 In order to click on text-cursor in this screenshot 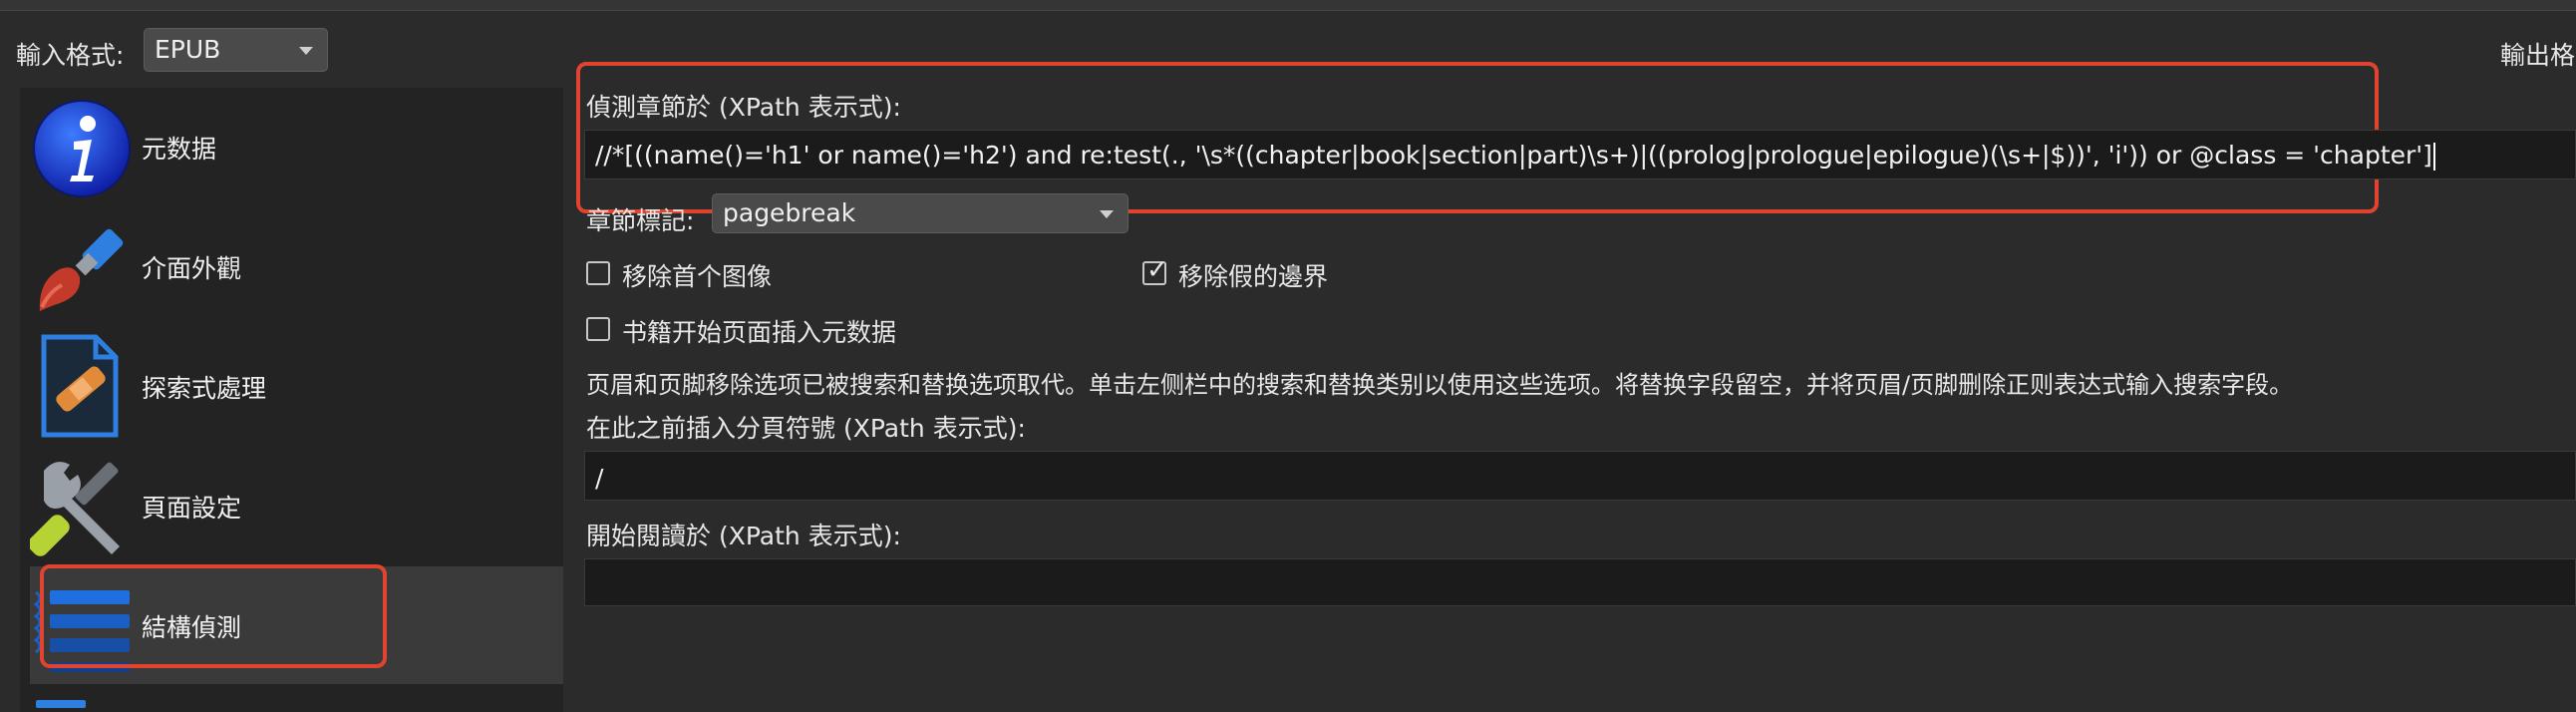, I will do `click(2433, 157)`.